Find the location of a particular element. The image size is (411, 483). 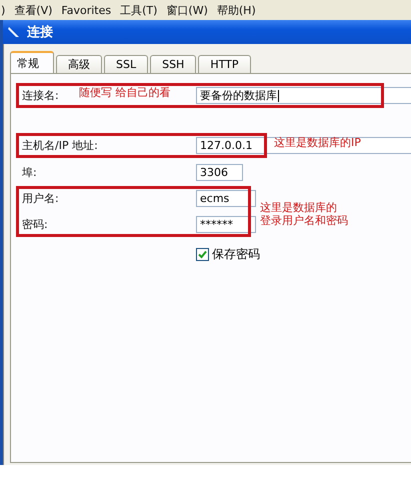

field-label: 埠: is located at coordinates (29, 172).